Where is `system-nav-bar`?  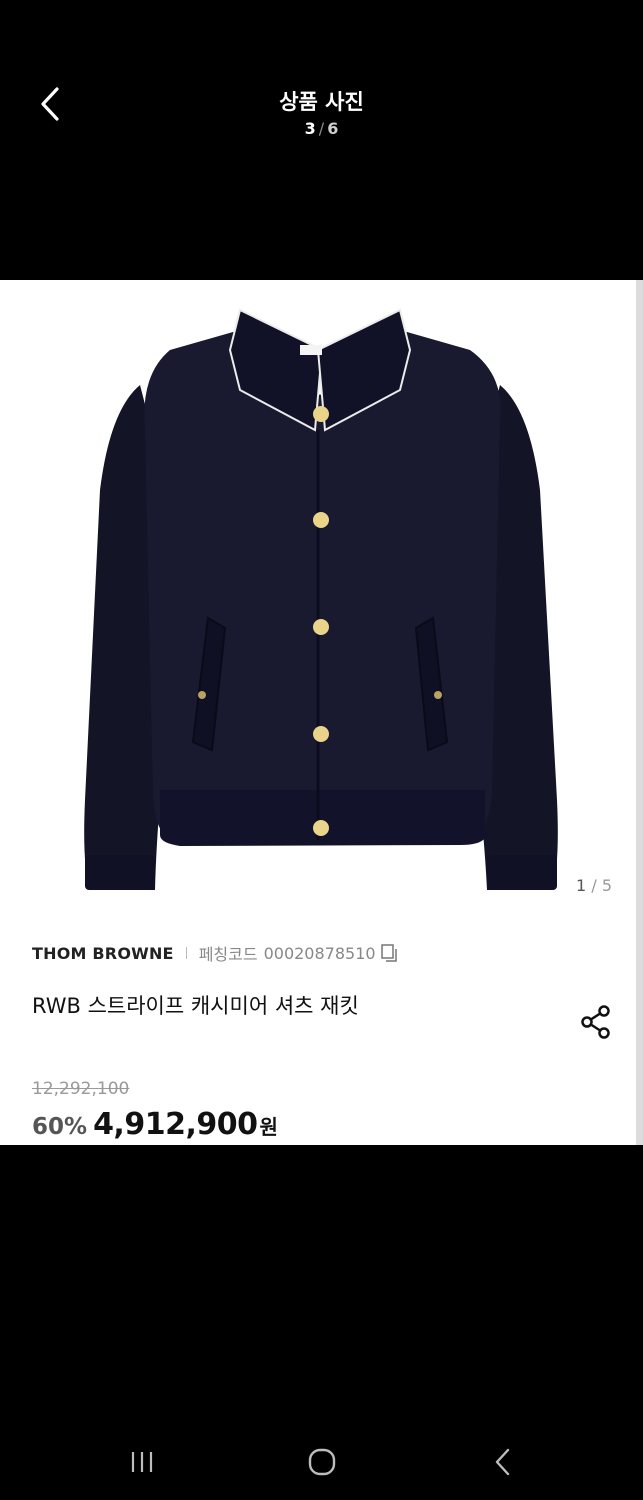 system-nav-bar is located at coordinates (321, 1460).